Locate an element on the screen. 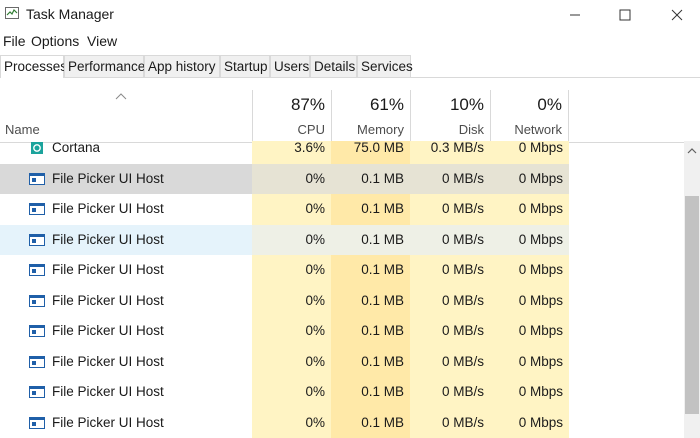 This screenshot has height=438, width=700. tab-processes: Processes is located at coordinates (33, 66).